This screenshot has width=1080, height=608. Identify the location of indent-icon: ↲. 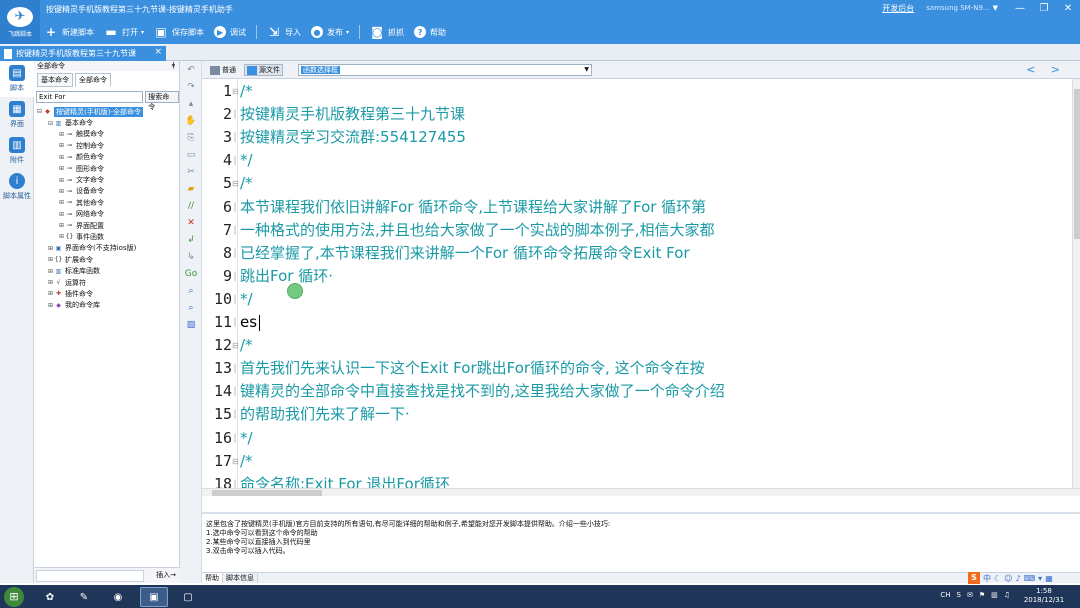
(191, 239).